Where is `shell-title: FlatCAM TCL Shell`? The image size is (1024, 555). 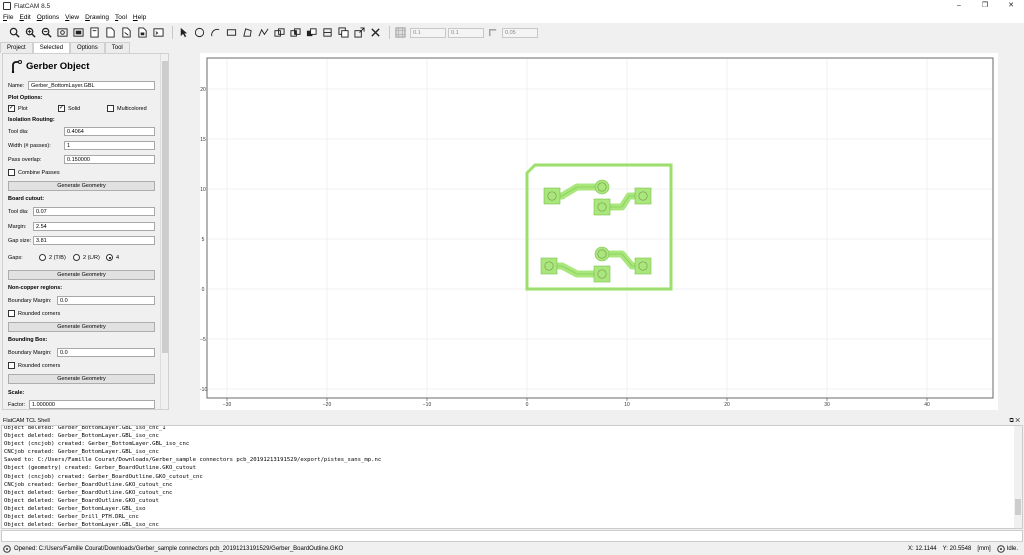 shell-title: FlatCAM TCL Shell is located at coordinates (26, 421).